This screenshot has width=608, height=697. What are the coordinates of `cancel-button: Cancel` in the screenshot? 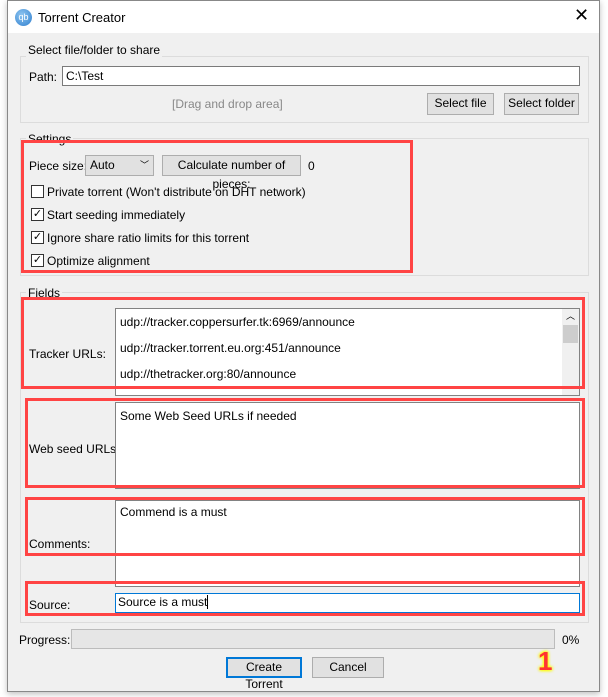 It's located at (348, 667).